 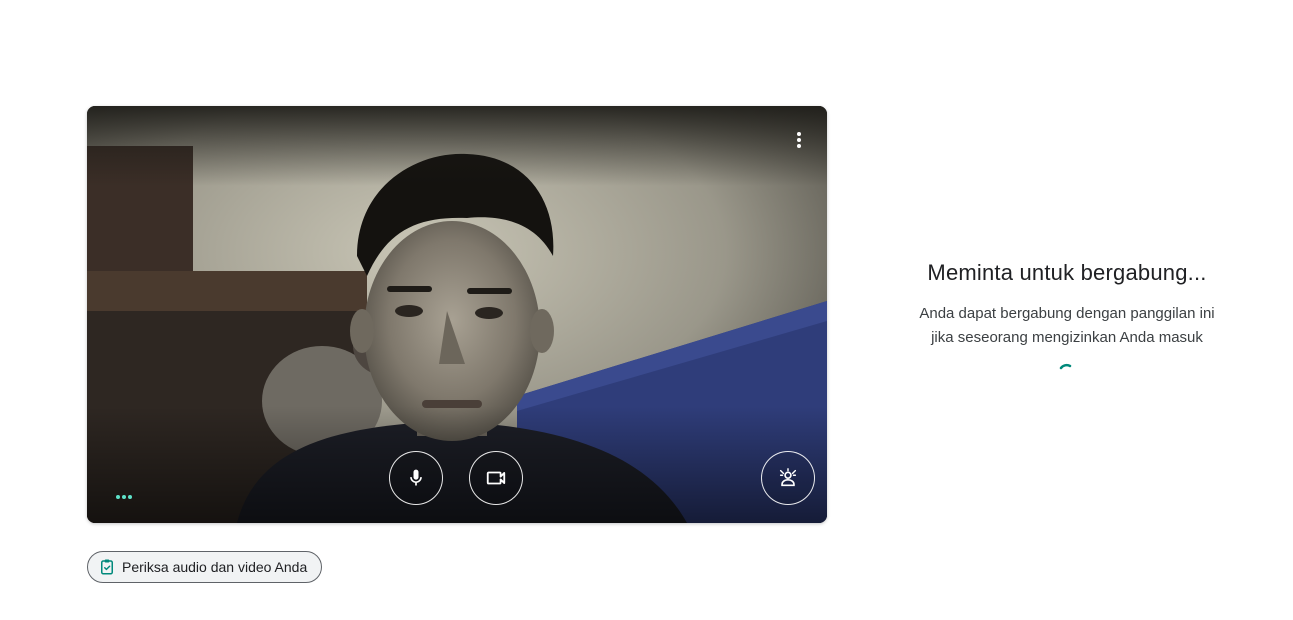 I want to click on microphone-icon, so click(x=416, y=477).